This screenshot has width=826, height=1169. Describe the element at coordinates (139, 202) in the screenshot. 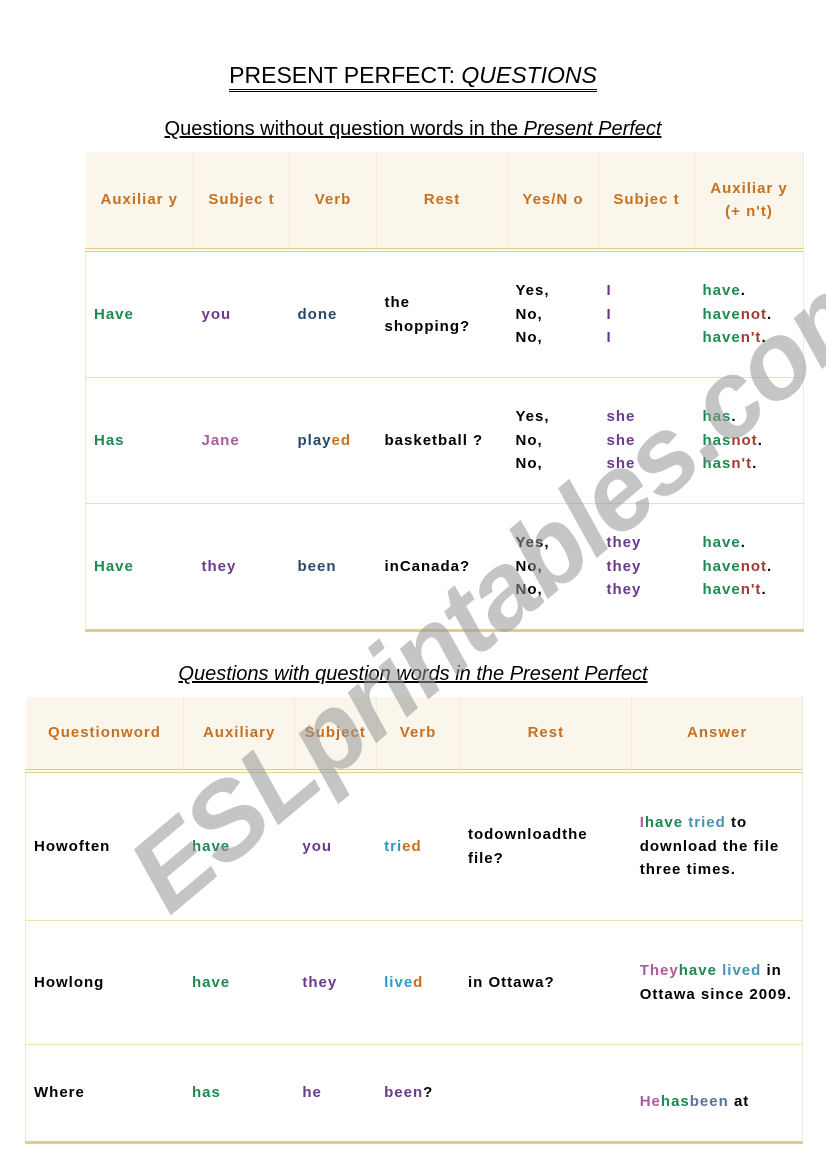

I see `header-cell: Auxiliar y` at that location.